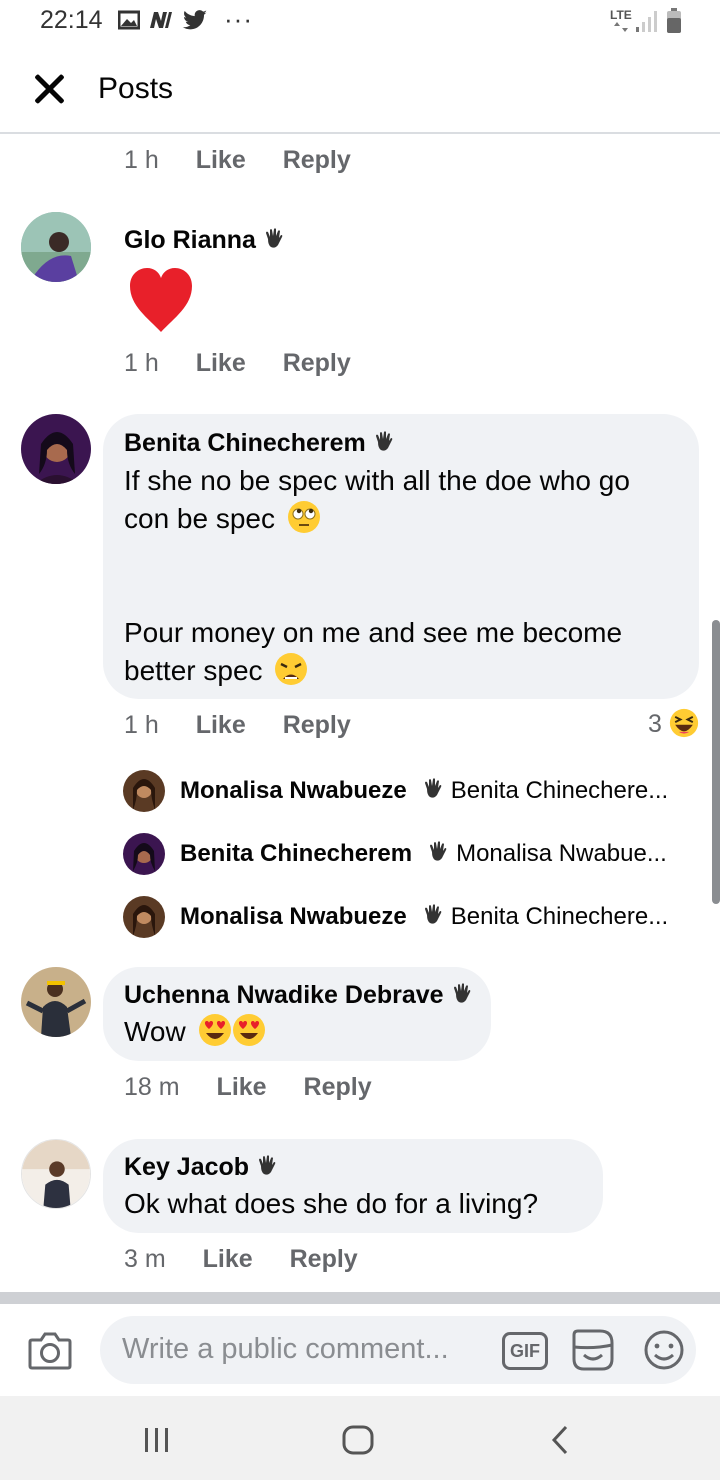 The image size is (720, 1480). I want to click on commenter-name: Glo Rianna, so click(205, 240).